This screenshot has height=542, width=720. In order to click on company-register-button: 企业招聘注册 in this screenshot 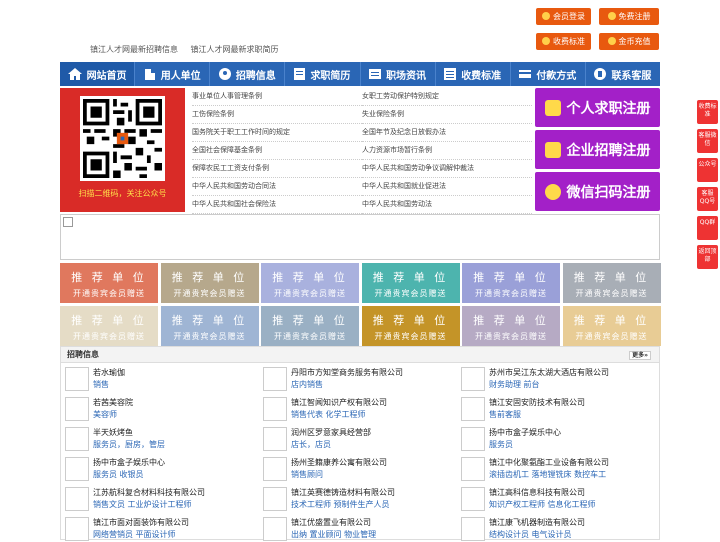, I will do `click(597, 149)`.